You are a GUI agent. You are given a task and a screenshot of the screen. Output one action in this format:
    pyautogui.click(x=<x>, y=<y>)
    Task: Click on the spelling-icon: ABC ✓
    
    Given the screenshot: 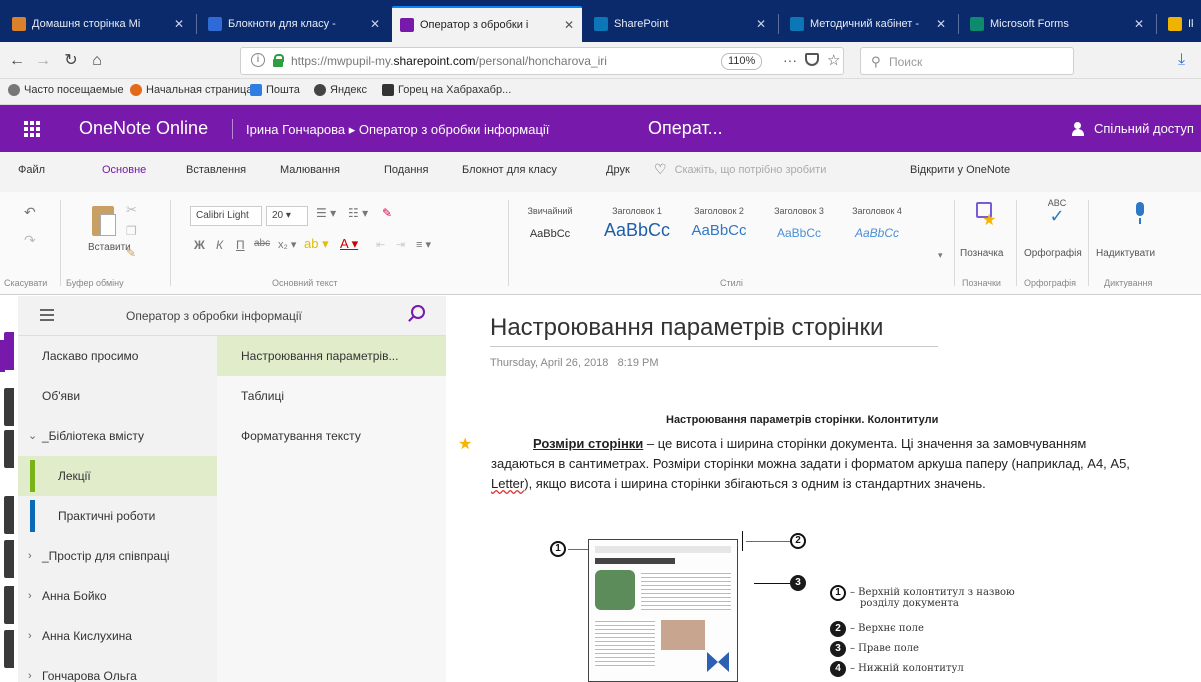 What is the action you would take?
    pyautogui.click(x=1057, y=213)
    